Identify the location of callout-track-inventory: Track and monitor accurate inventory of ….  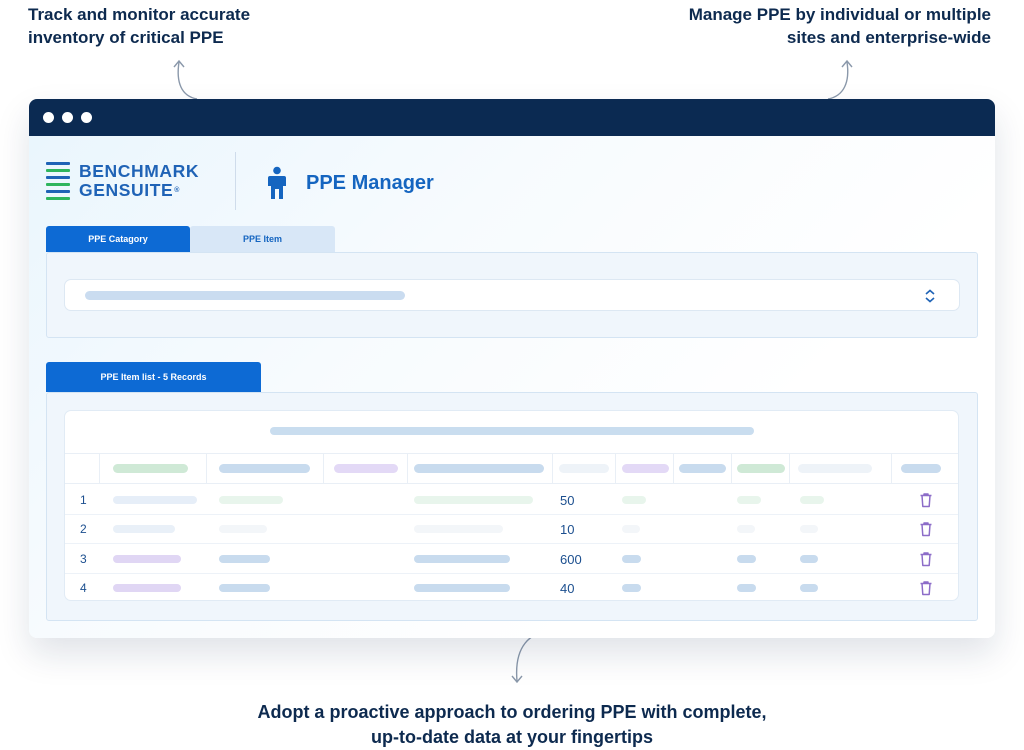
(178, 26).